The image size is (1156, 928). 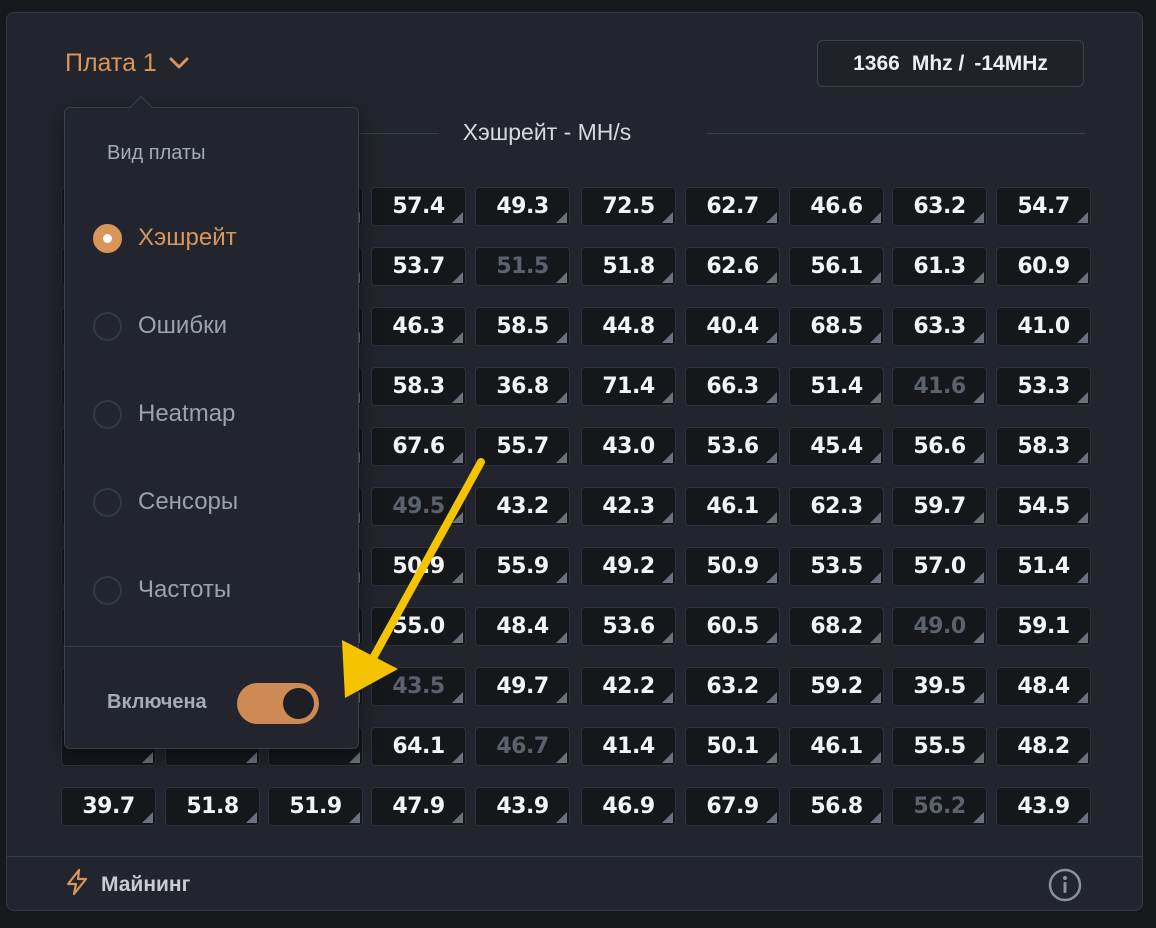 I want to click on hashrate-cell: 39.7, so click(x=108, y=806).